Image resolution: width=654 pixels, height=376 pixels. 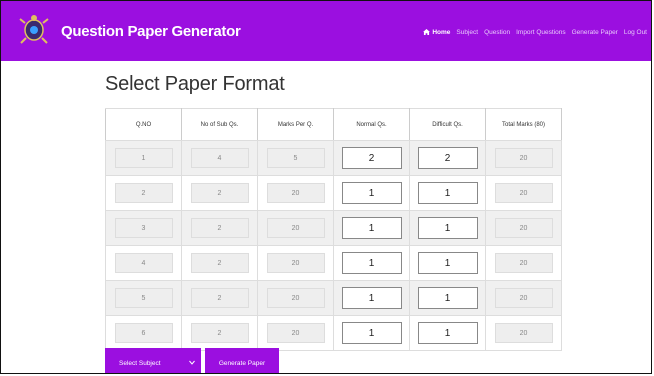 I want to click on nav-log-out: Log Out, so click(x=635, y=32).